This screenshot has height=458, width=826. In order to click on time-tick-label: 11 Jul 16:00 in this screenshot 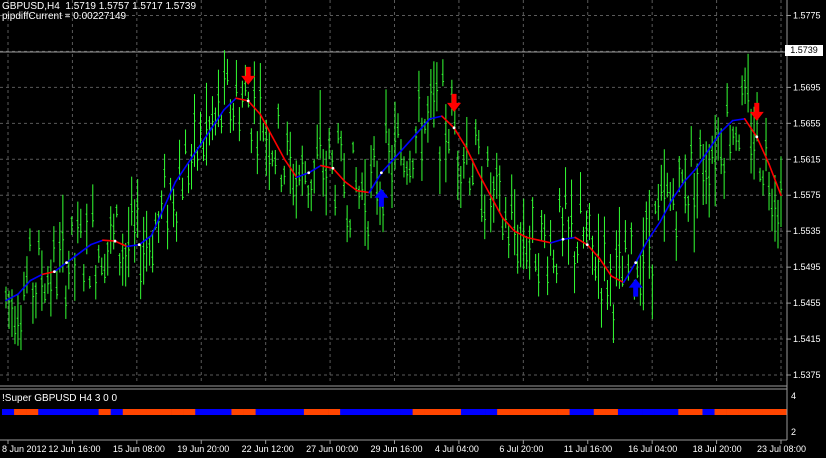, I will do `click(588, 449)`.